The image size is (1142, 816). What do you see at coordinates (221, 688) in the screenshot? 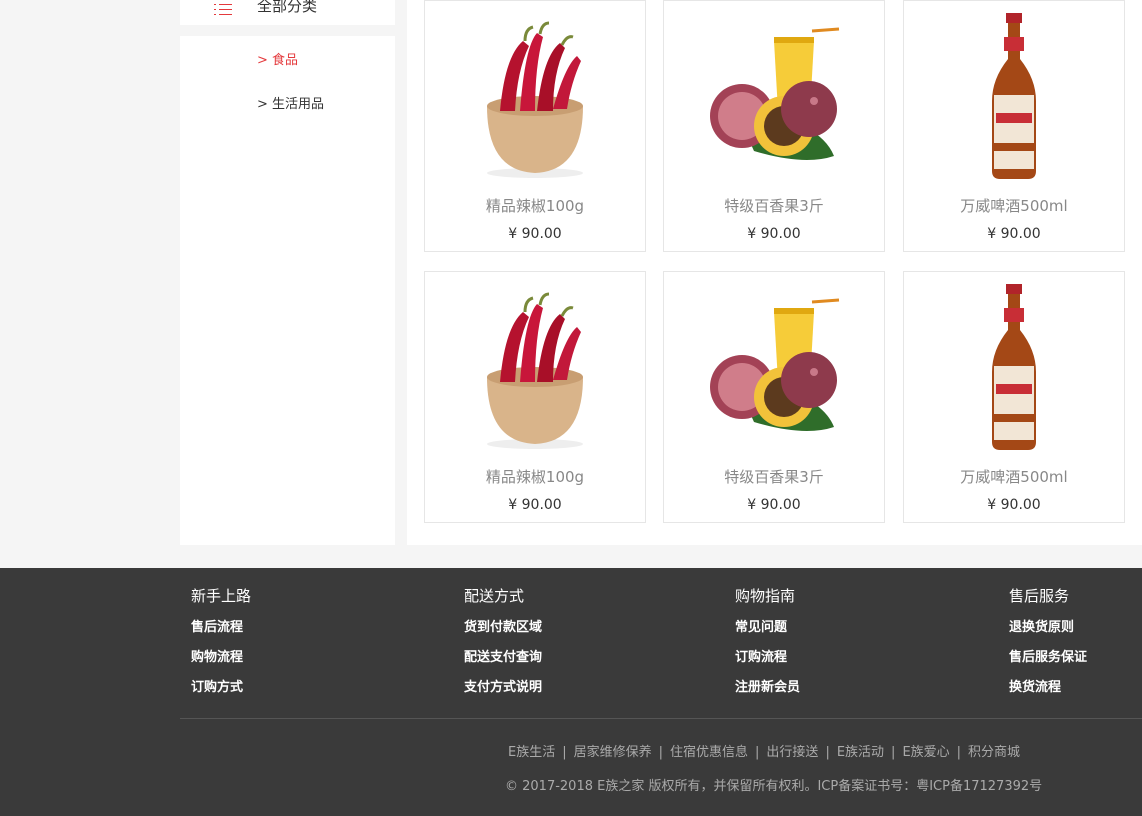
I see `footer-link: 订购方式` at bounding box center [221, 688].